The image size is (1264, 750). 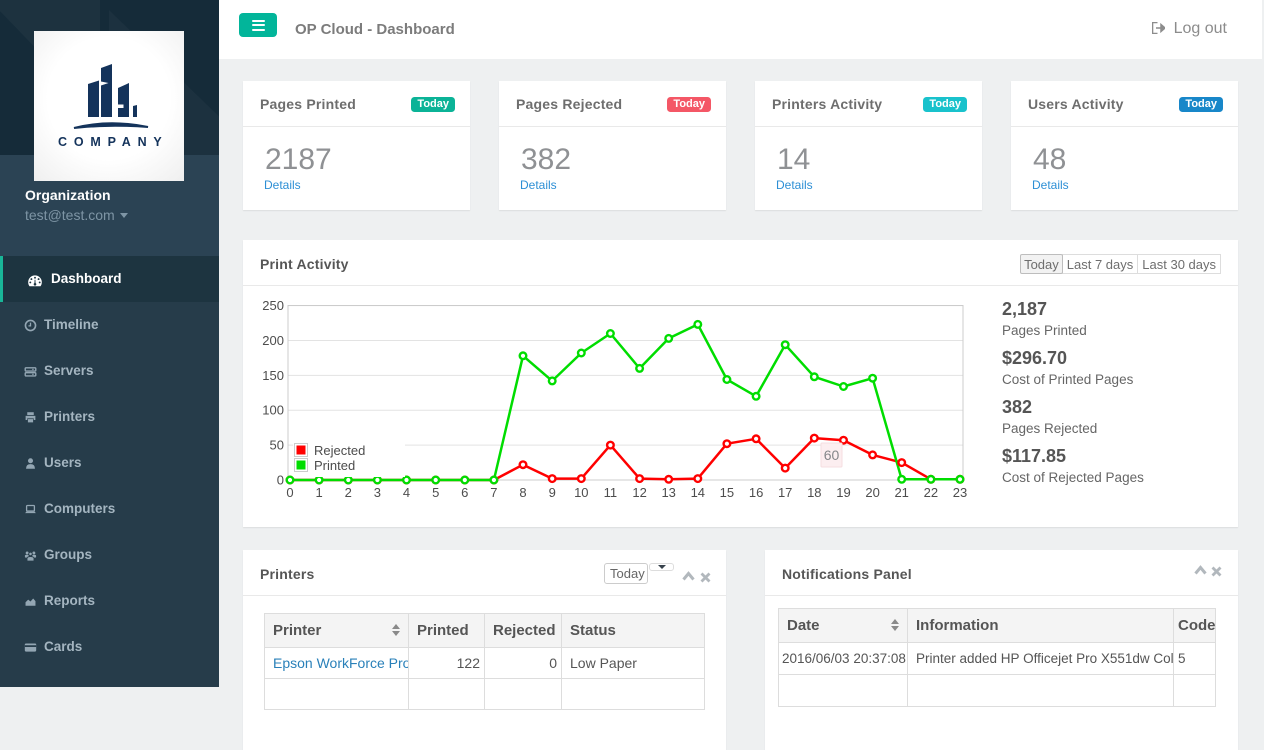 What do you see at coordinates (960, 492) in the screenshot?
I see `svg-text: 23` at bounding box center [960, 492].